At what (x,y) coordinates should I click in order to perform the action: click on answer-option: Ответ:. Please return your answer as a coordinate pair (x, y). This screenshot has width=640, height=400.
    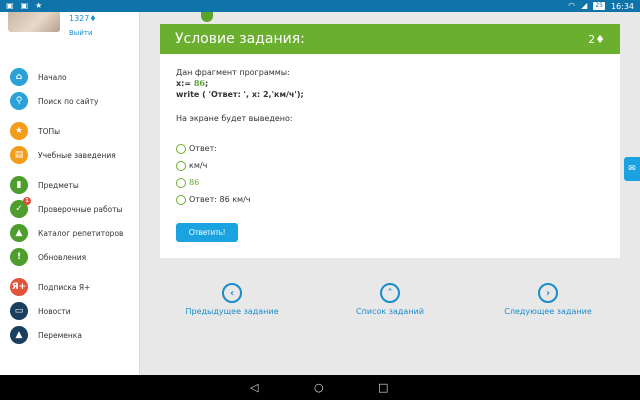
    Looking at the image, I should click on (398, 148).